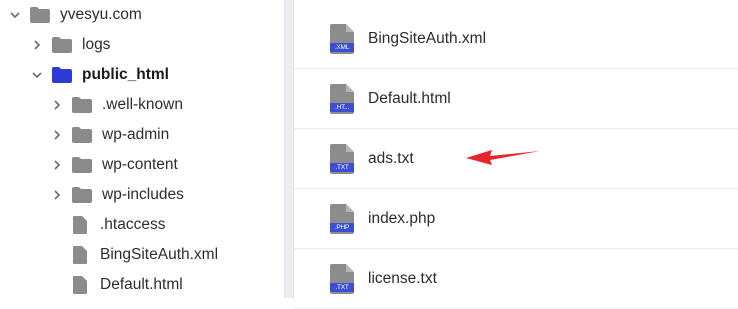 Image resolution: width=738 pixels, height=309 pixels. I want to click on tree-item-yvesyu-com: yvesyu.com, so click(76, 15).